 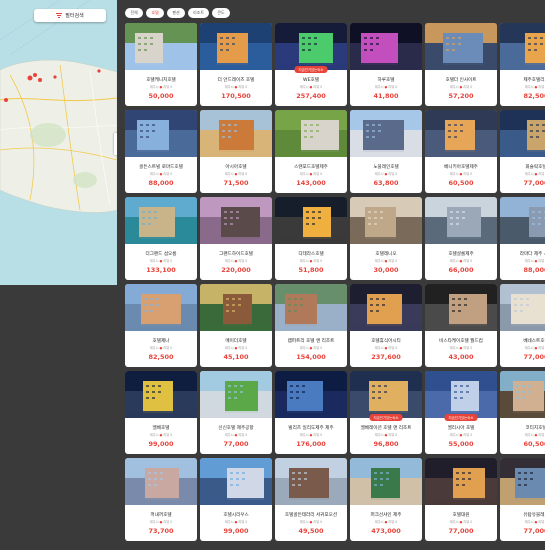 I want to click on tab-4: 콘도, so click(x=221, y=13).